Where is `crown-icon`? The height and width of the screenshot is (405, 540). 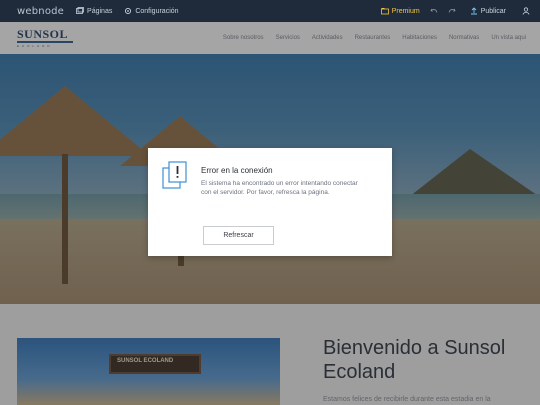
crown-icon is located at coordinates (384, 11).